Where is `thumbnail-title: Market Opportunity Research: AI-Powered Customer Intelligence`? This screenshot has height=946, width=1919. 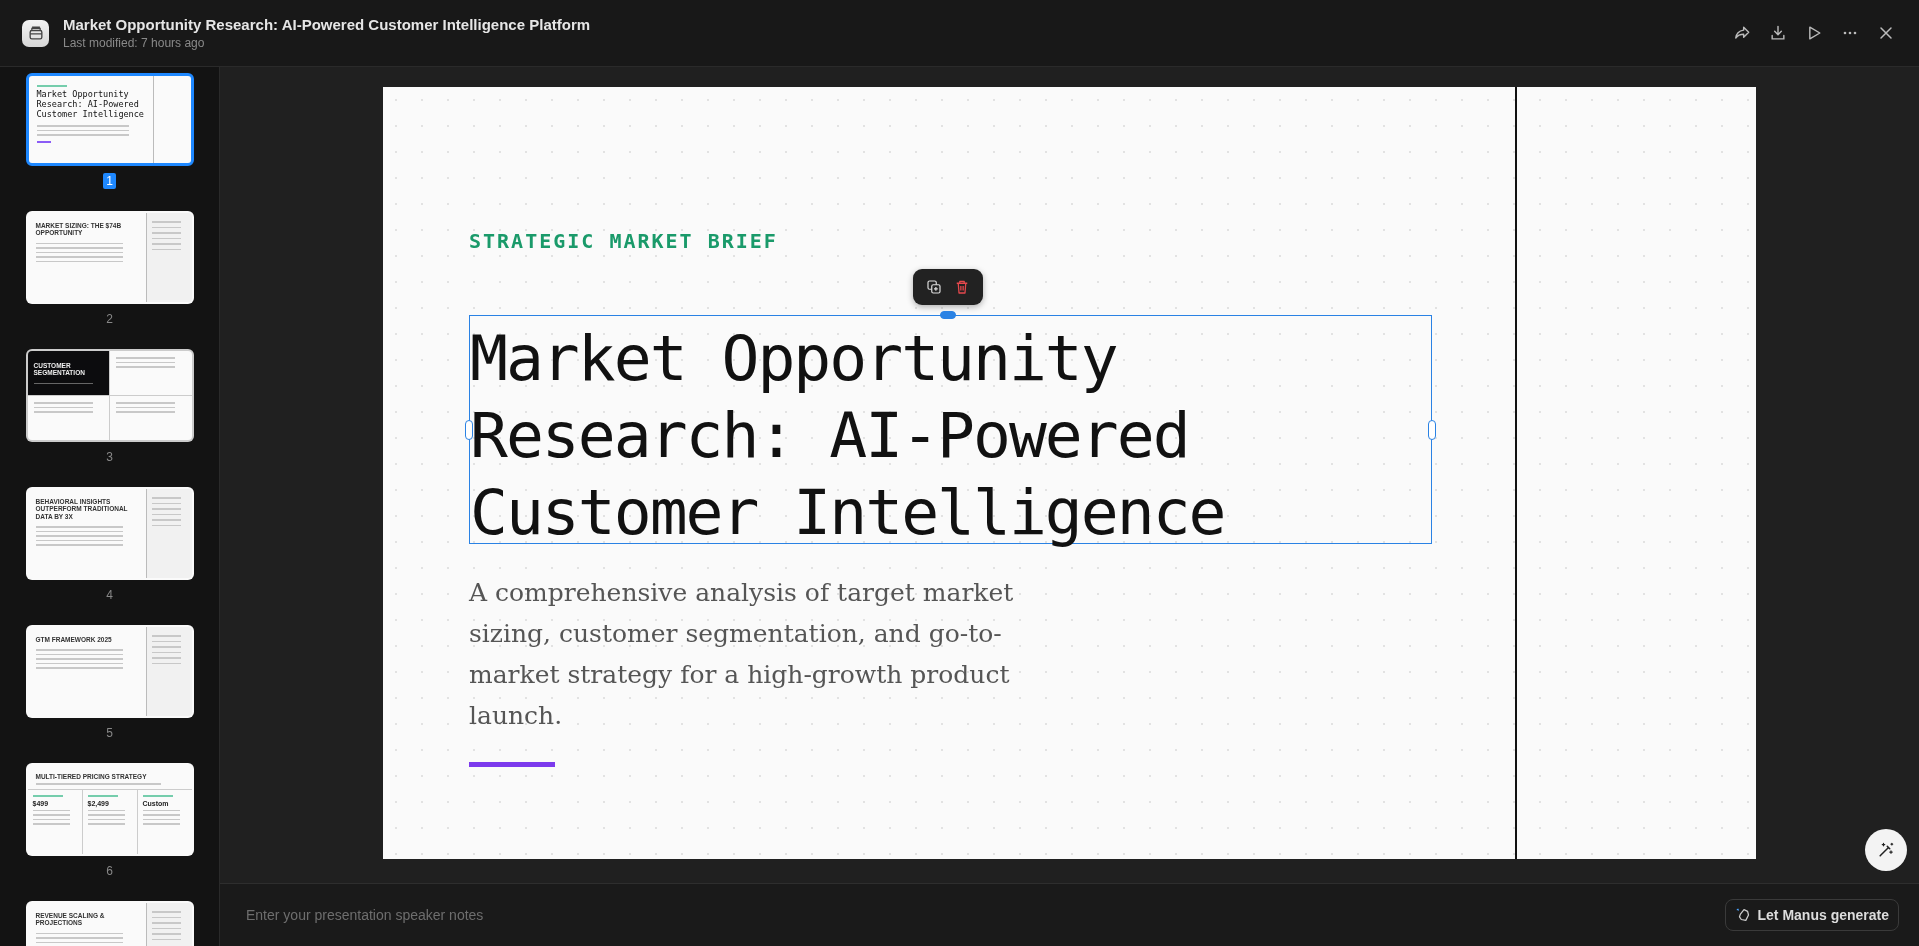 thumbnail-title: Market Opportunity Research: AI-Powered Customer Intelligence is located at coordinates (90, 105).